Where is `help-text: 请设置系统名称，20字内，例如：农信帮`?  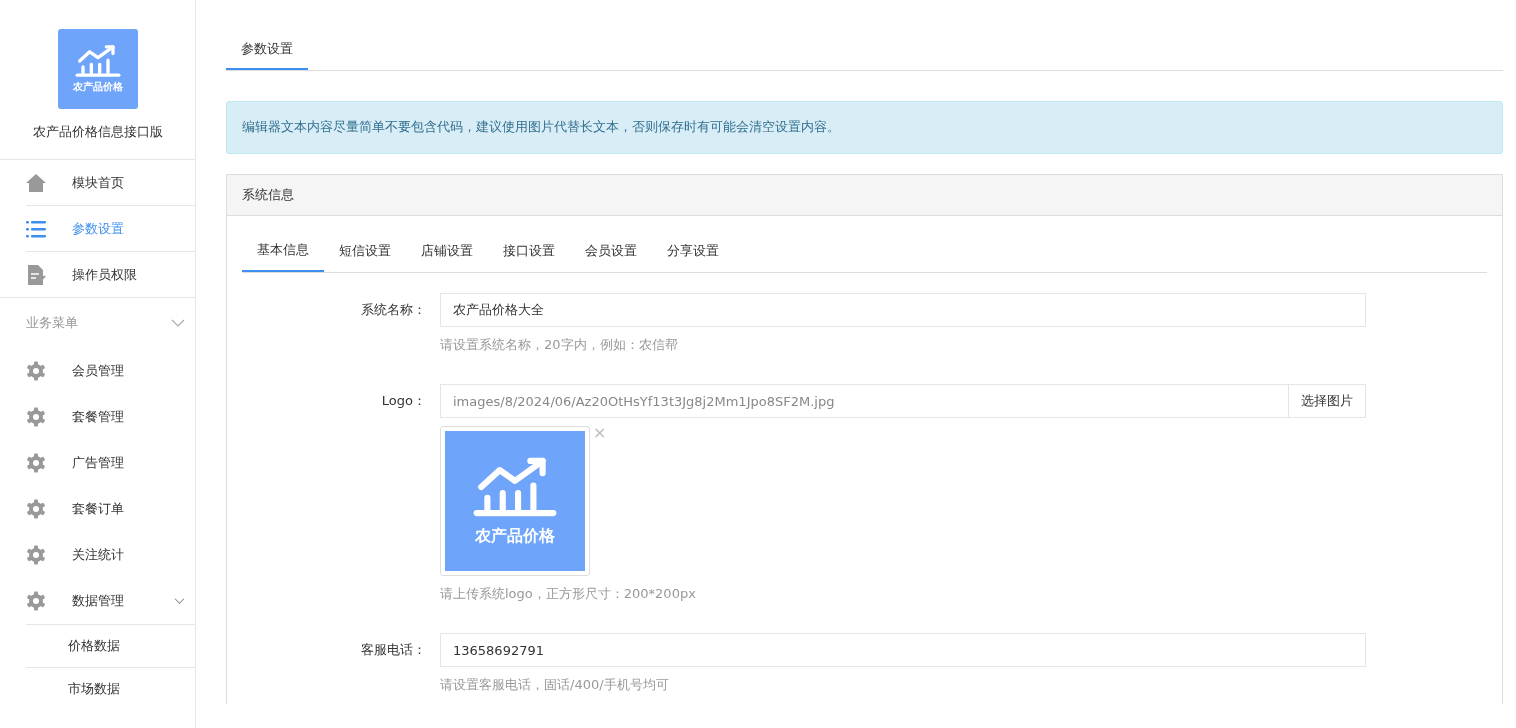 help-text: 请设置系统名称，20字内，例如：农信帮 is located at coordinates (559, 345).